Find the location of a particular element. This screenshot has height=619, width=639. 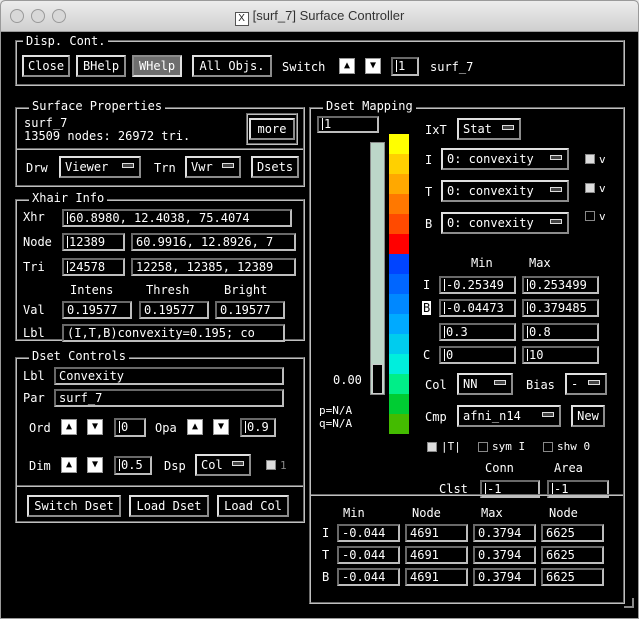

sym-i-checkbox is located at coordinates (483, 447).